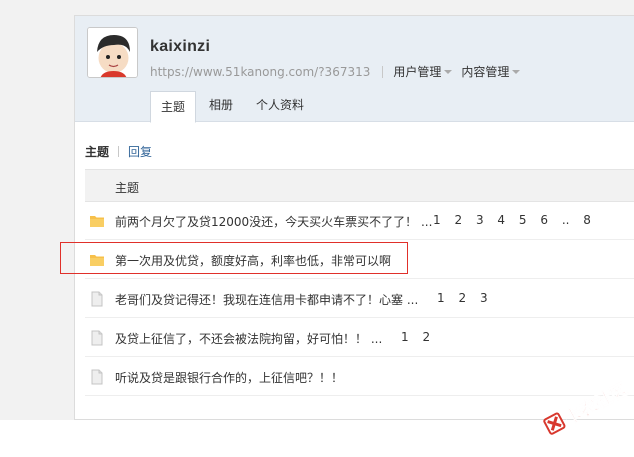 The height and width of the screenshot is (457, 634). I want to click on meta-divider, so click(383, 71).